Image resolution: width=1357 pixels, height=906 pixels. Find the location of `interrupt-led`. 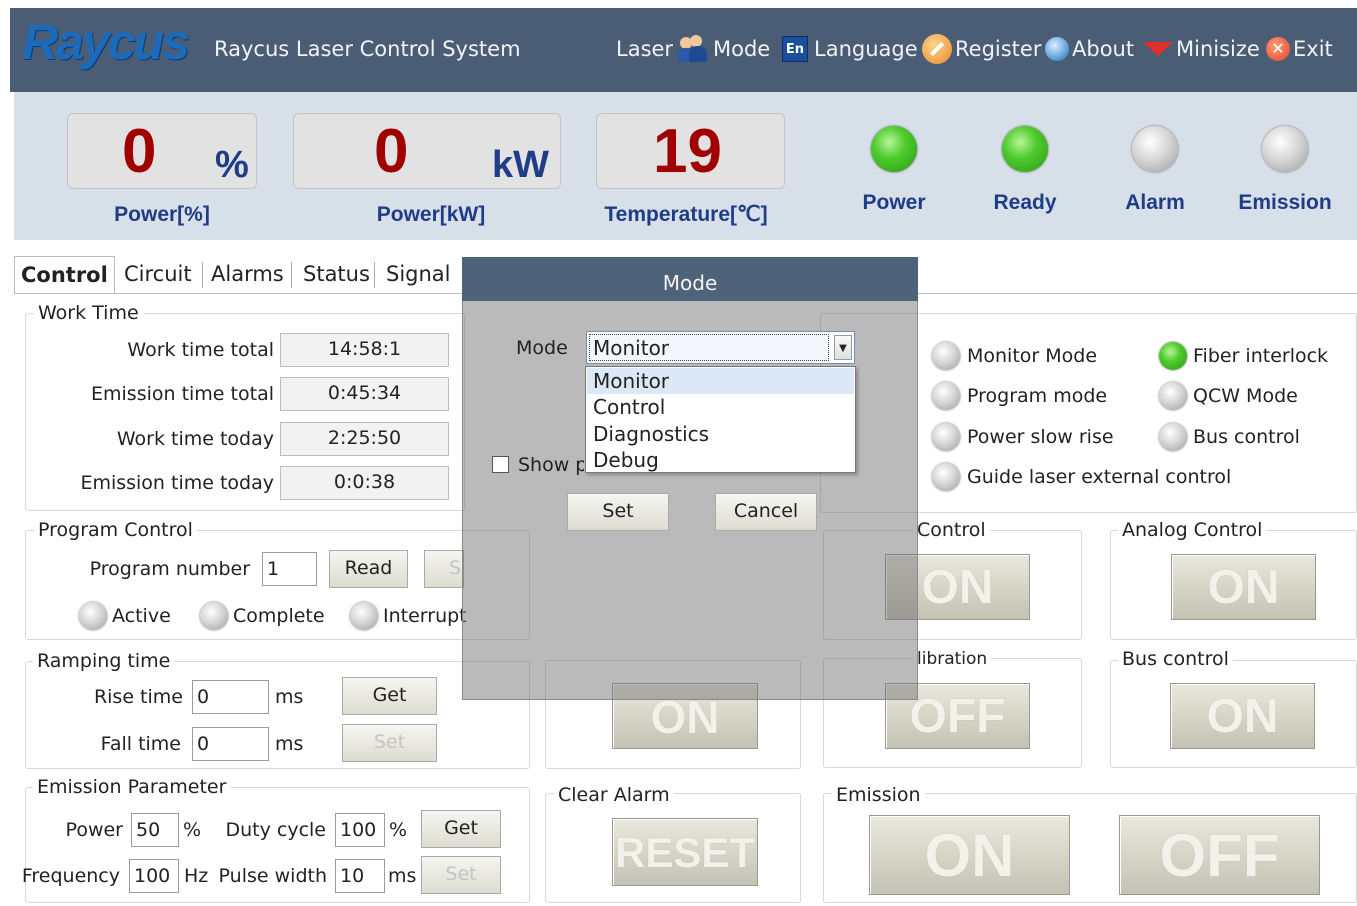

interrupt-led is located at coordinates (364, 616).